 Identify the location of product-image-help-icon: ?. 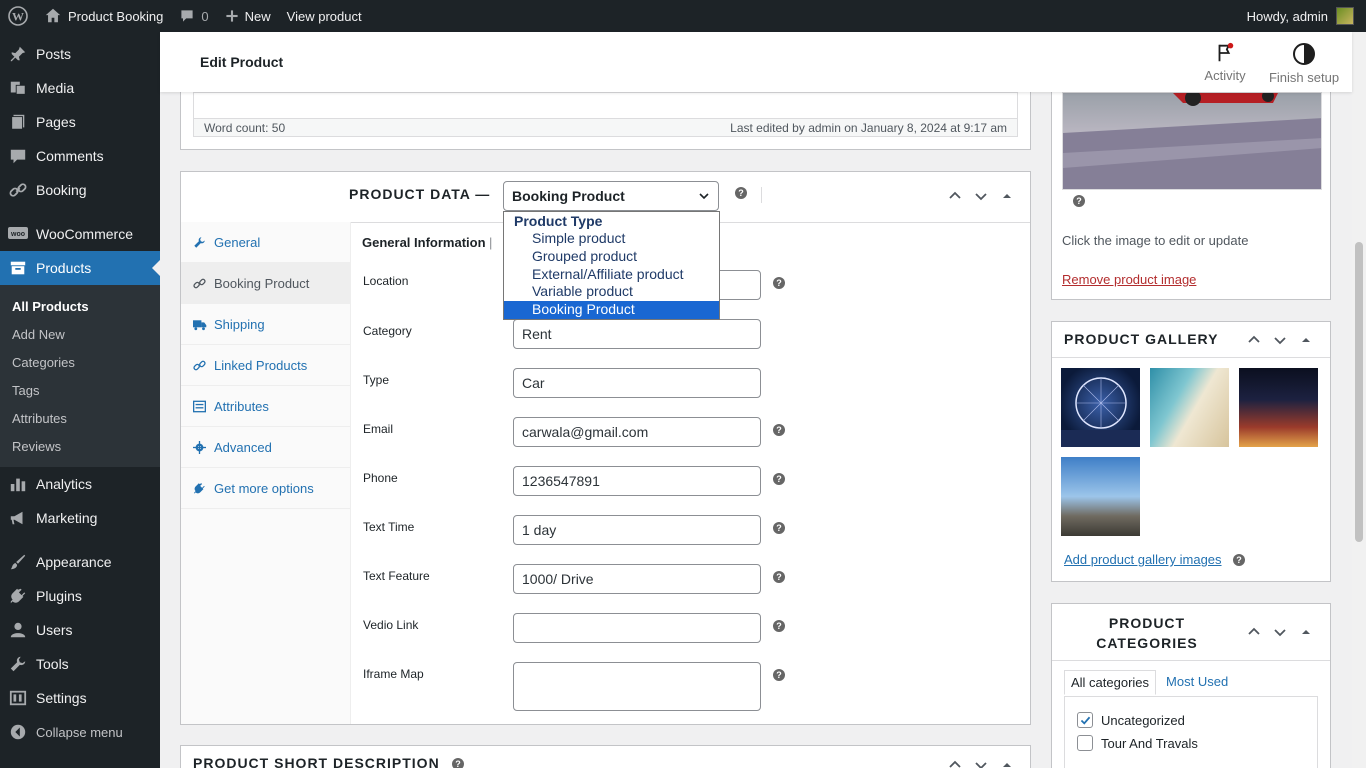
(1079, 201).